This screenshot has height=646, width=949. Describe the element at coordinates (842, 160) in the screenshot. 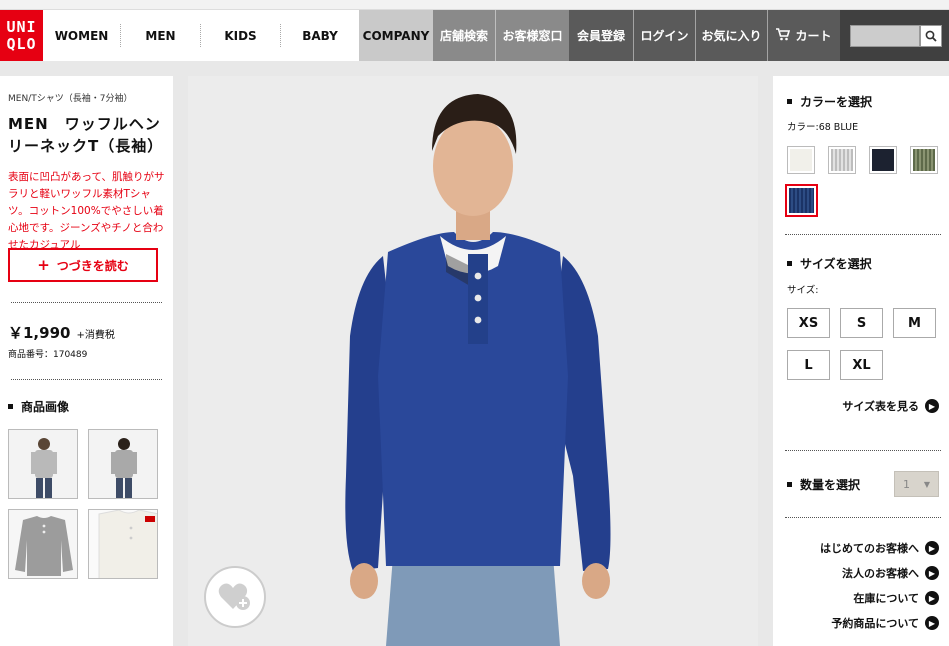

I see `color-swatch-gray` at that location.